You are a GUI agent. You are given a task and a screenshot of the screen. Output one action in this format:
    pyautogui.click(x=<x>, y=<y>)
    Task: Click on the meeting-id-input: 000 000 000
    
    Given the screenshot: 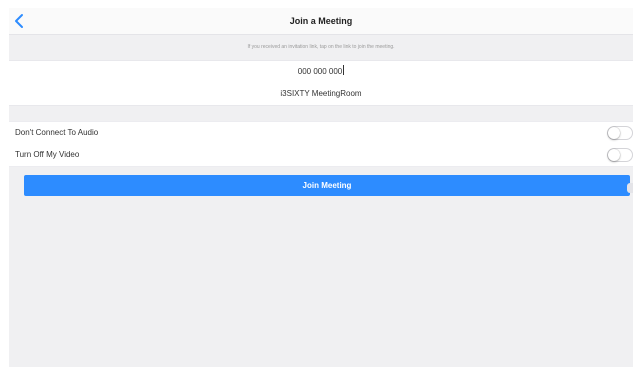 What is the action you would take?
    pyautogui.click(x=321, y=72)
    